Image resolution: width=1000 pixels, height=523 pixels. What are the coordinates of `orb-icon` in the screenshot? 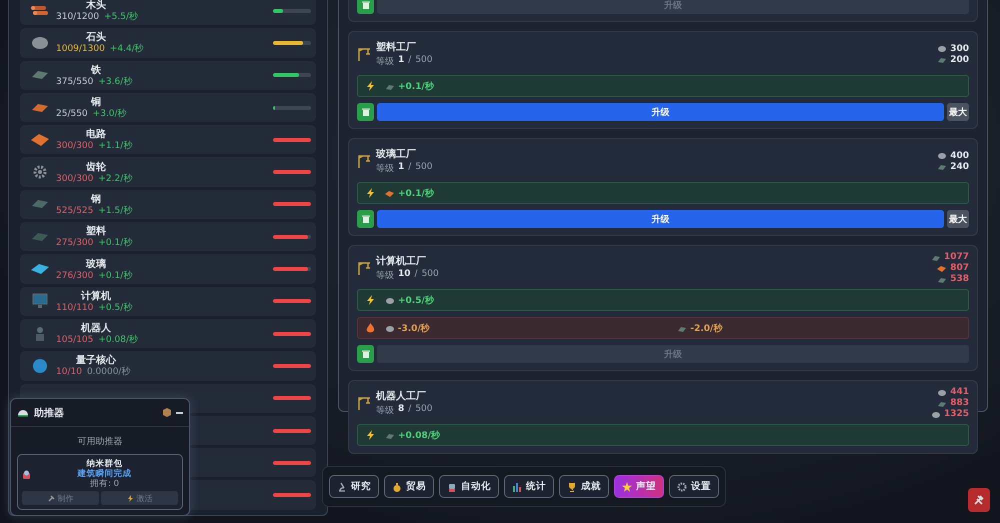 It's located at (40, 366).